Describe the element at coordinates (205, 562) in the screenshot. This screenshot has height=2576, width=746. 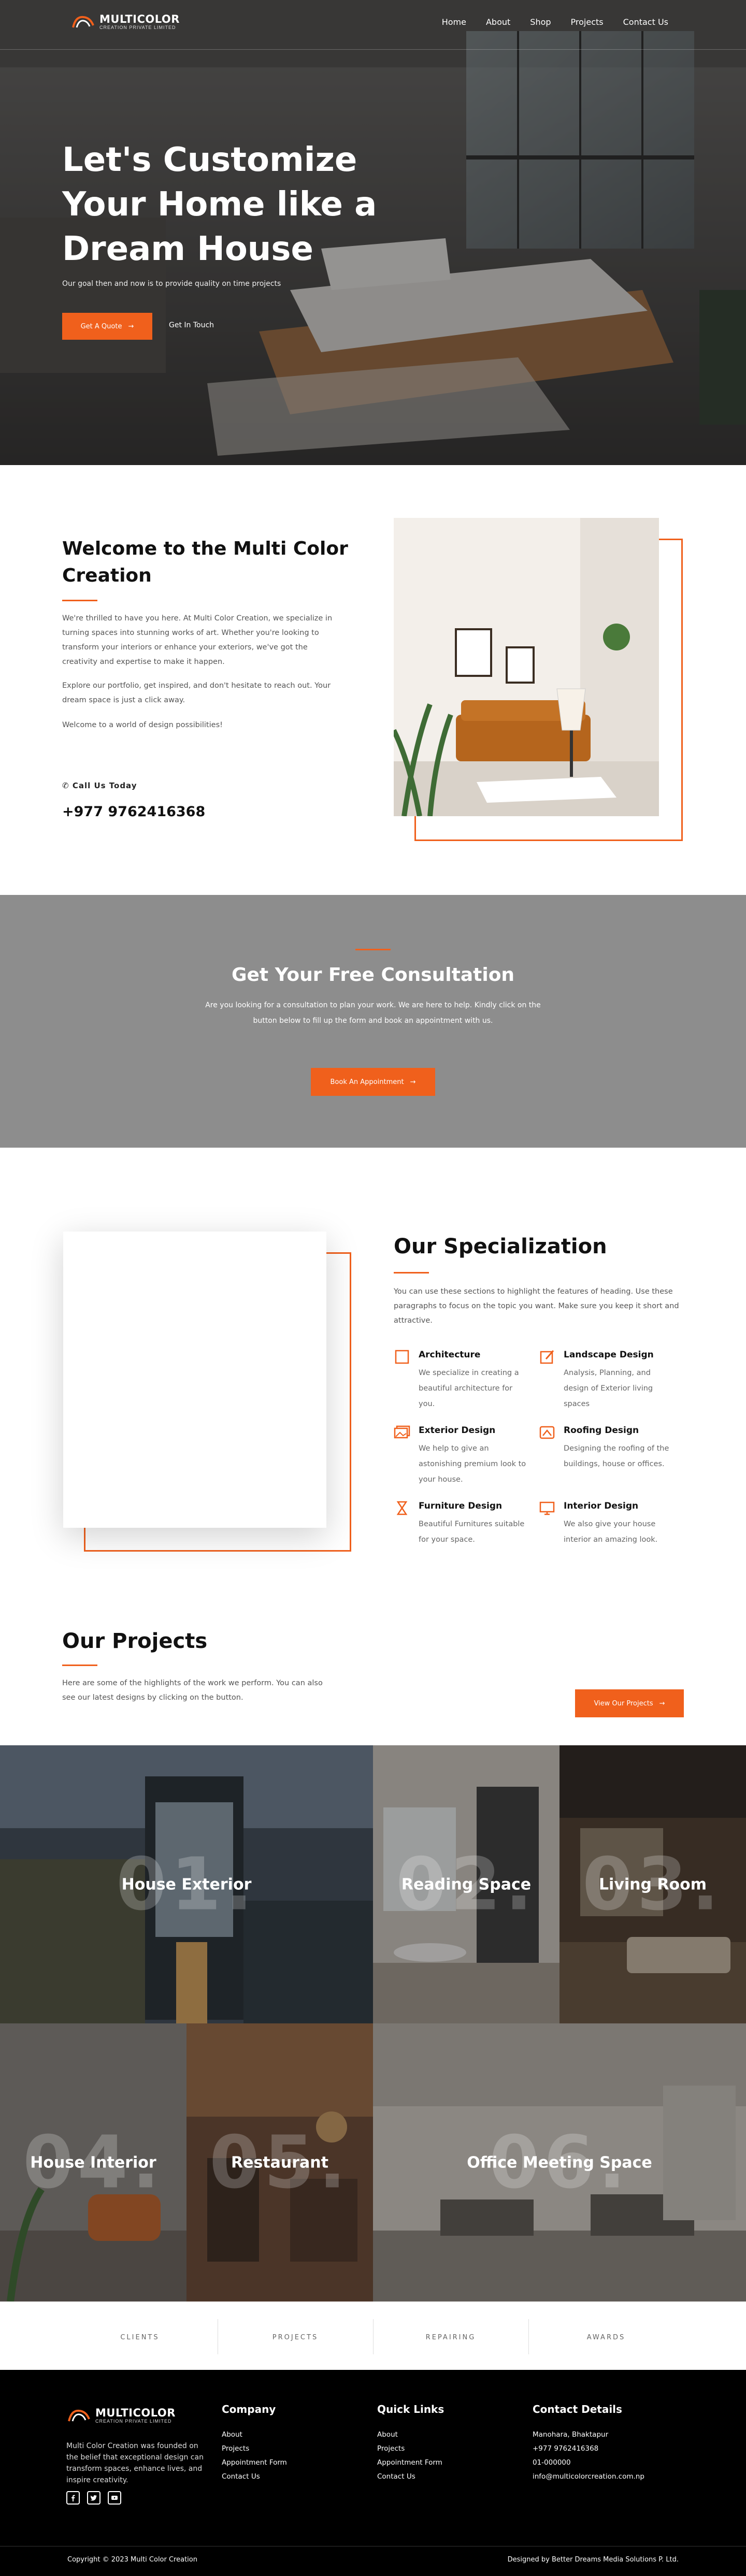
I see `welcome-title: Welcome to the Multi Color Creation` at that location.